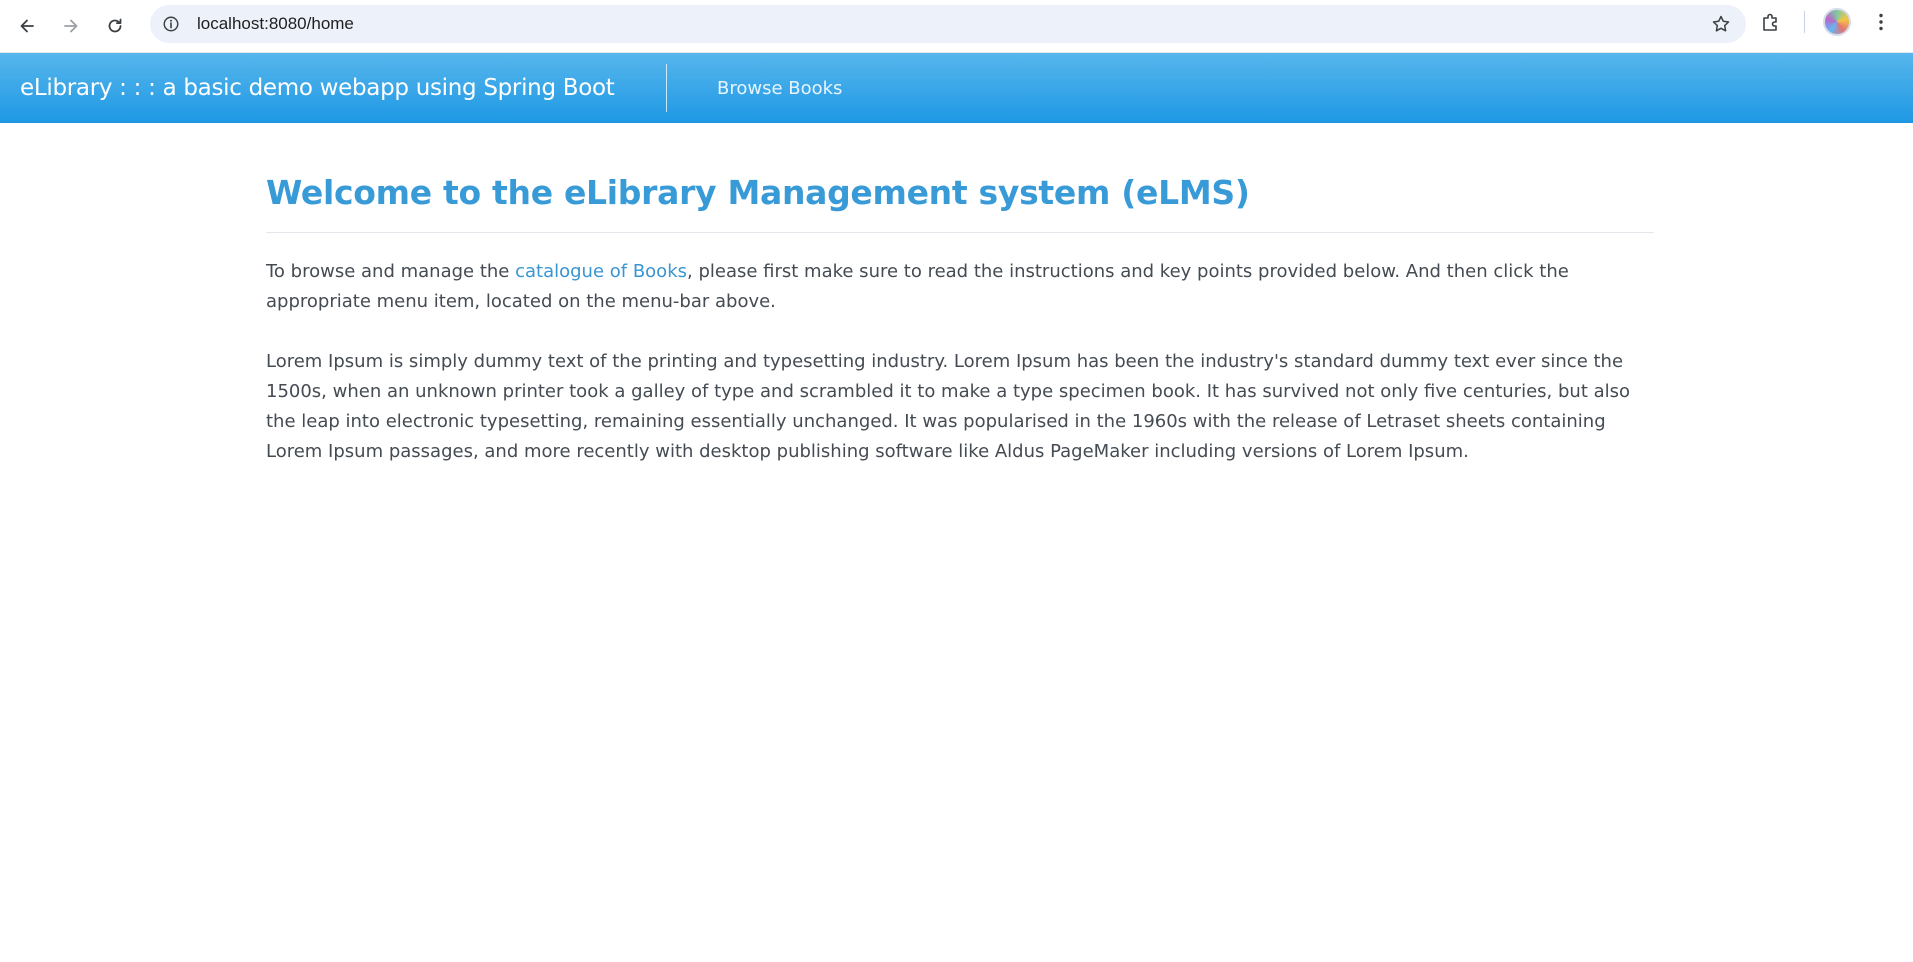  I want to click on extensions-icon, so click(1771, 22).